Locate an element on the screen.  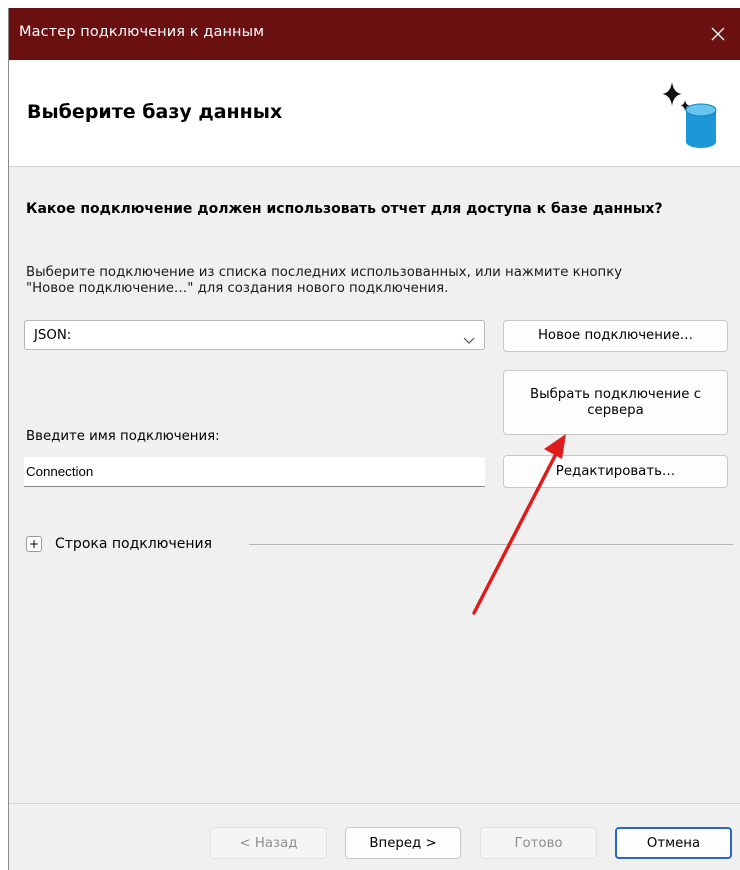
connection-name-label: Введите имя подключения: is located at coordinates (123, 436).